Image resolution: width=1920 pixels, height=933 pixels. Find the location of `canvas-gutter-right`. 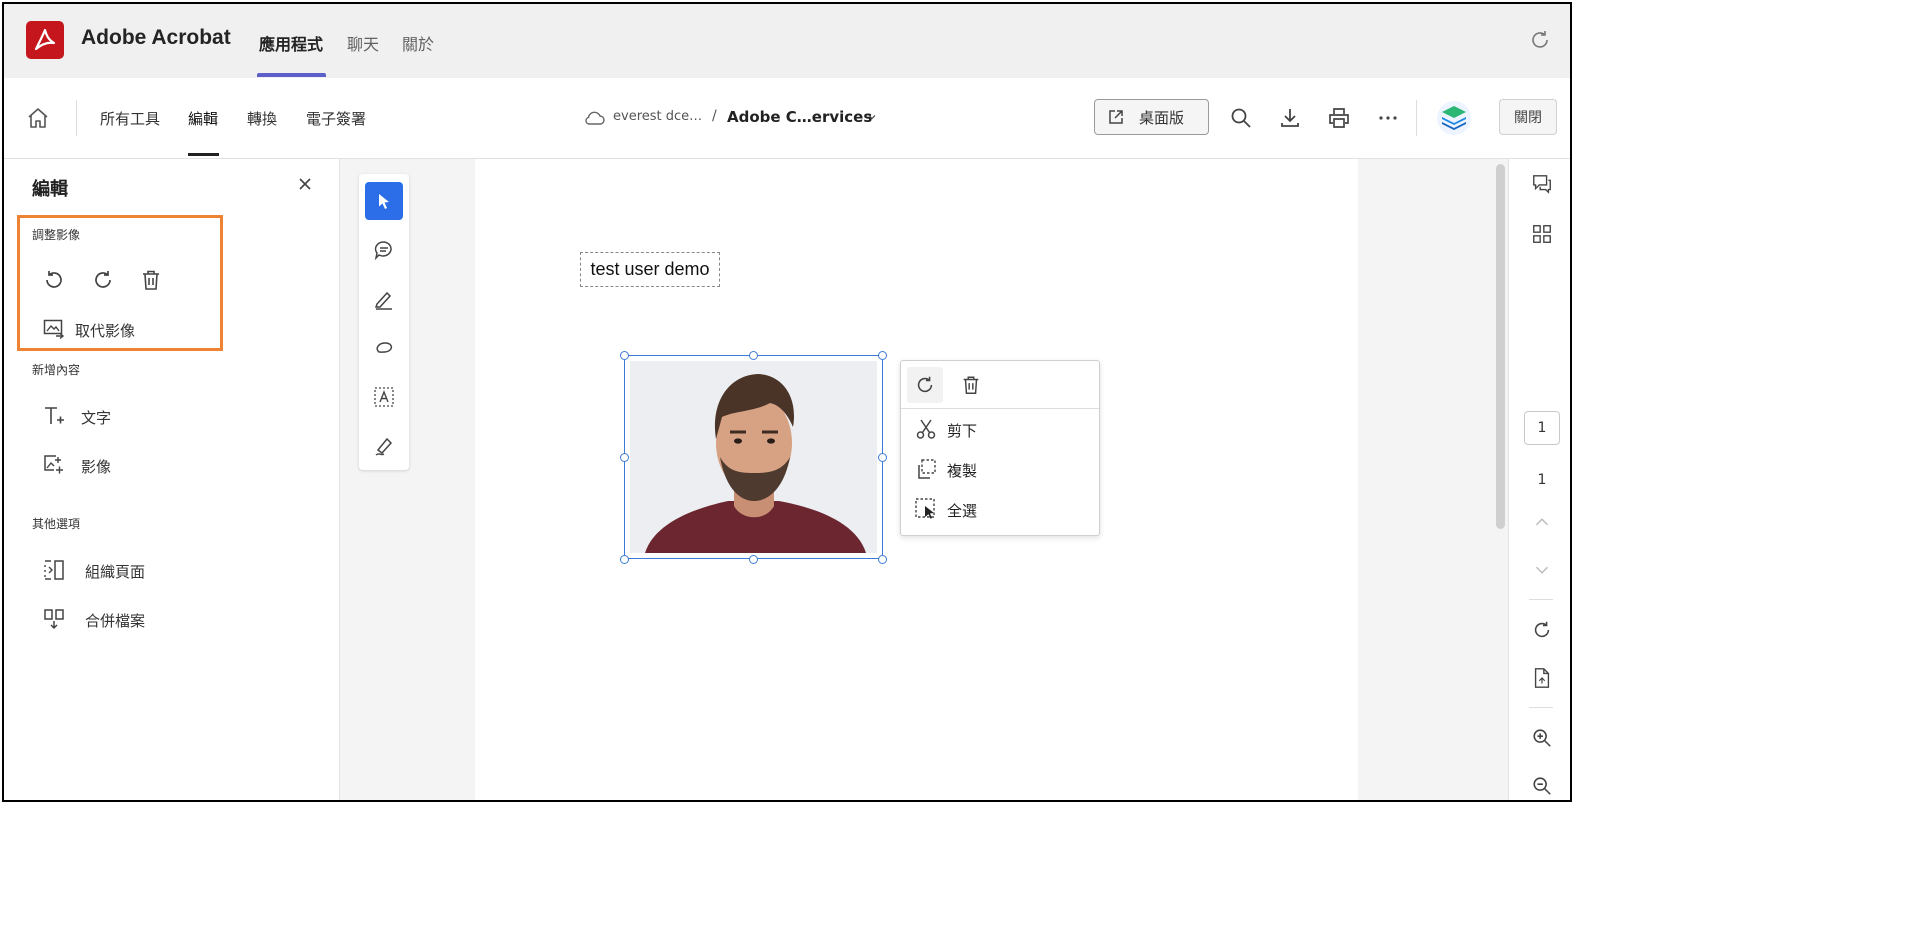

canvas-gutter-right is located at coordinates (1433, 479).